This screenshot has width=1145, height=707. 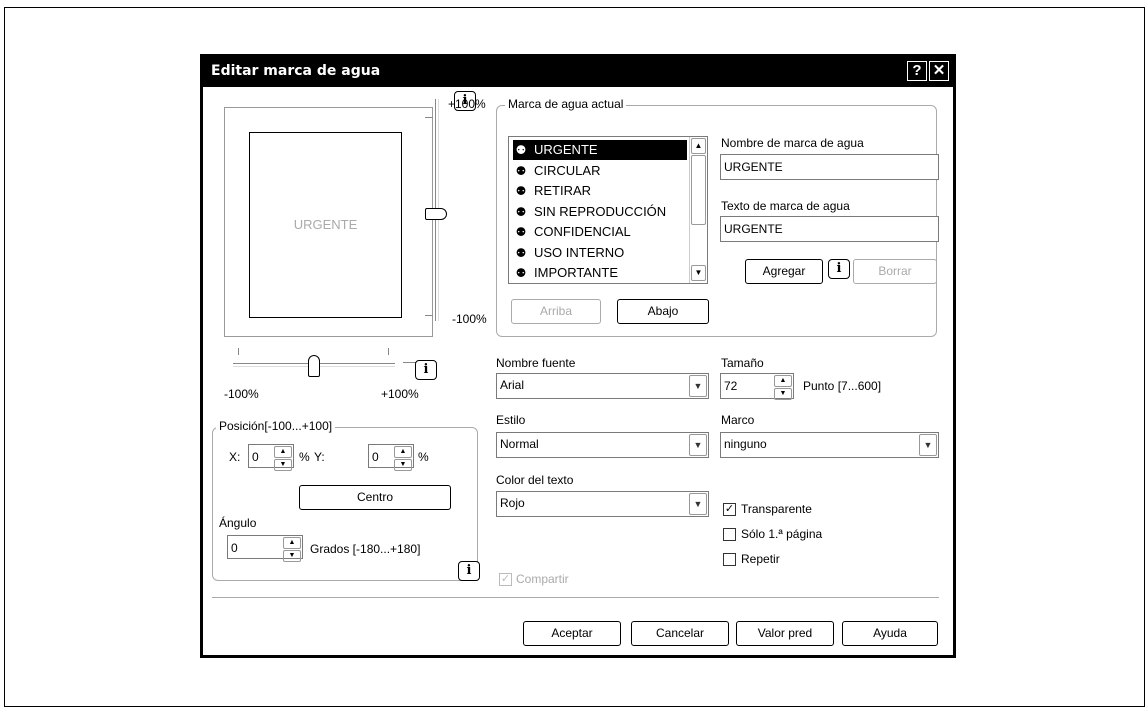 I want to click on list-item: ⚉ URGENTE, so click(x=600, y=150).